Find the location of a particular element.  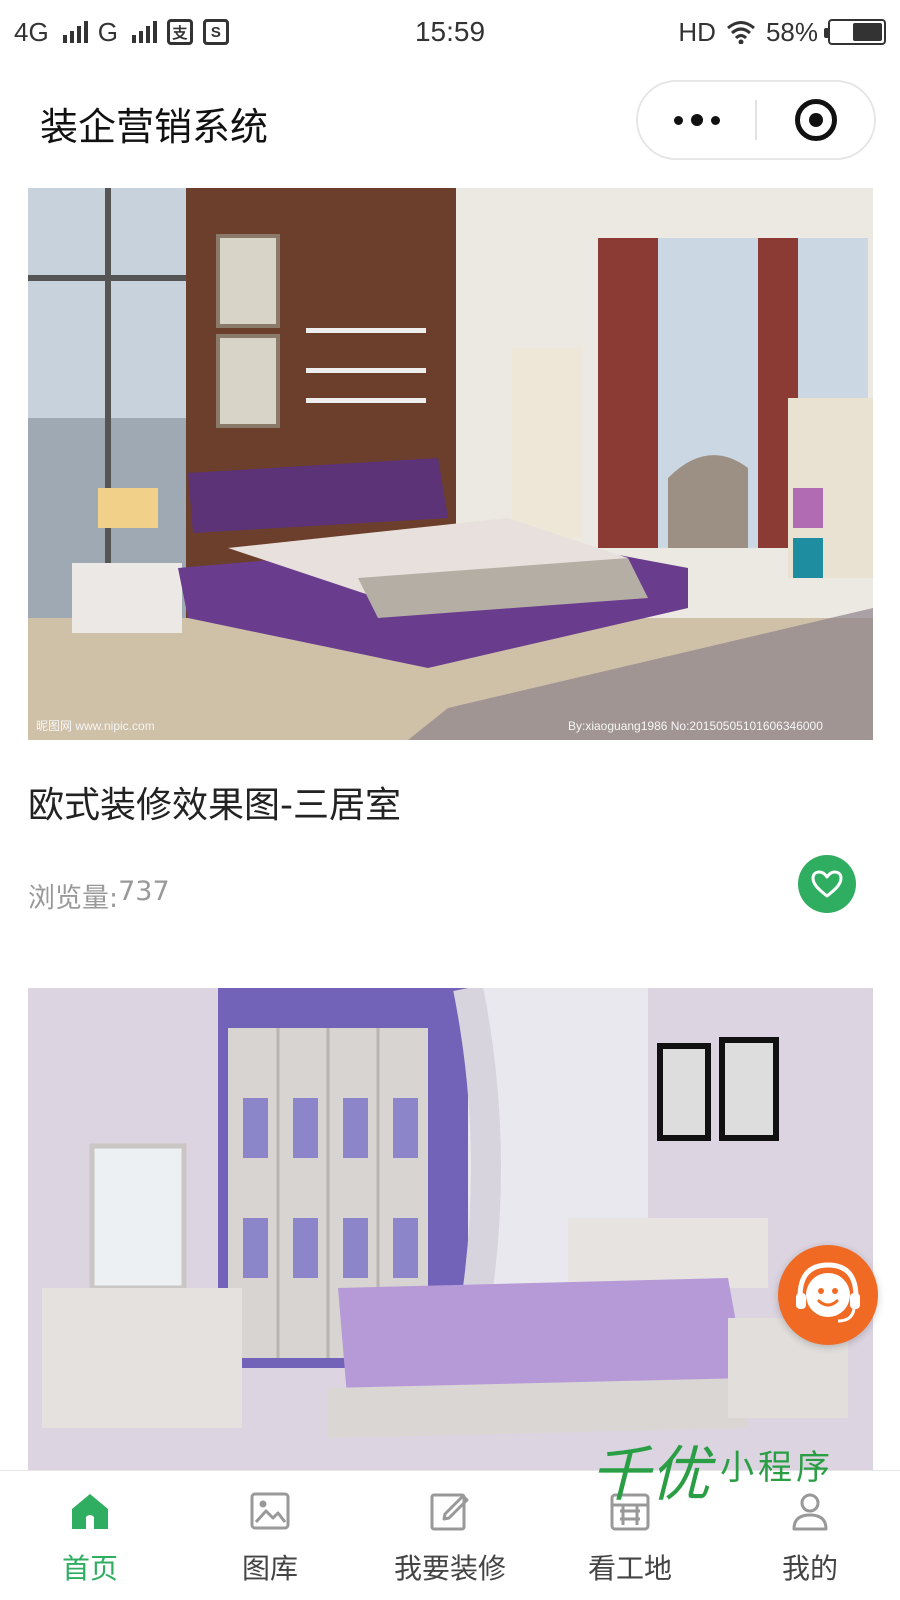

more-button is located at coordinates (696, 120).